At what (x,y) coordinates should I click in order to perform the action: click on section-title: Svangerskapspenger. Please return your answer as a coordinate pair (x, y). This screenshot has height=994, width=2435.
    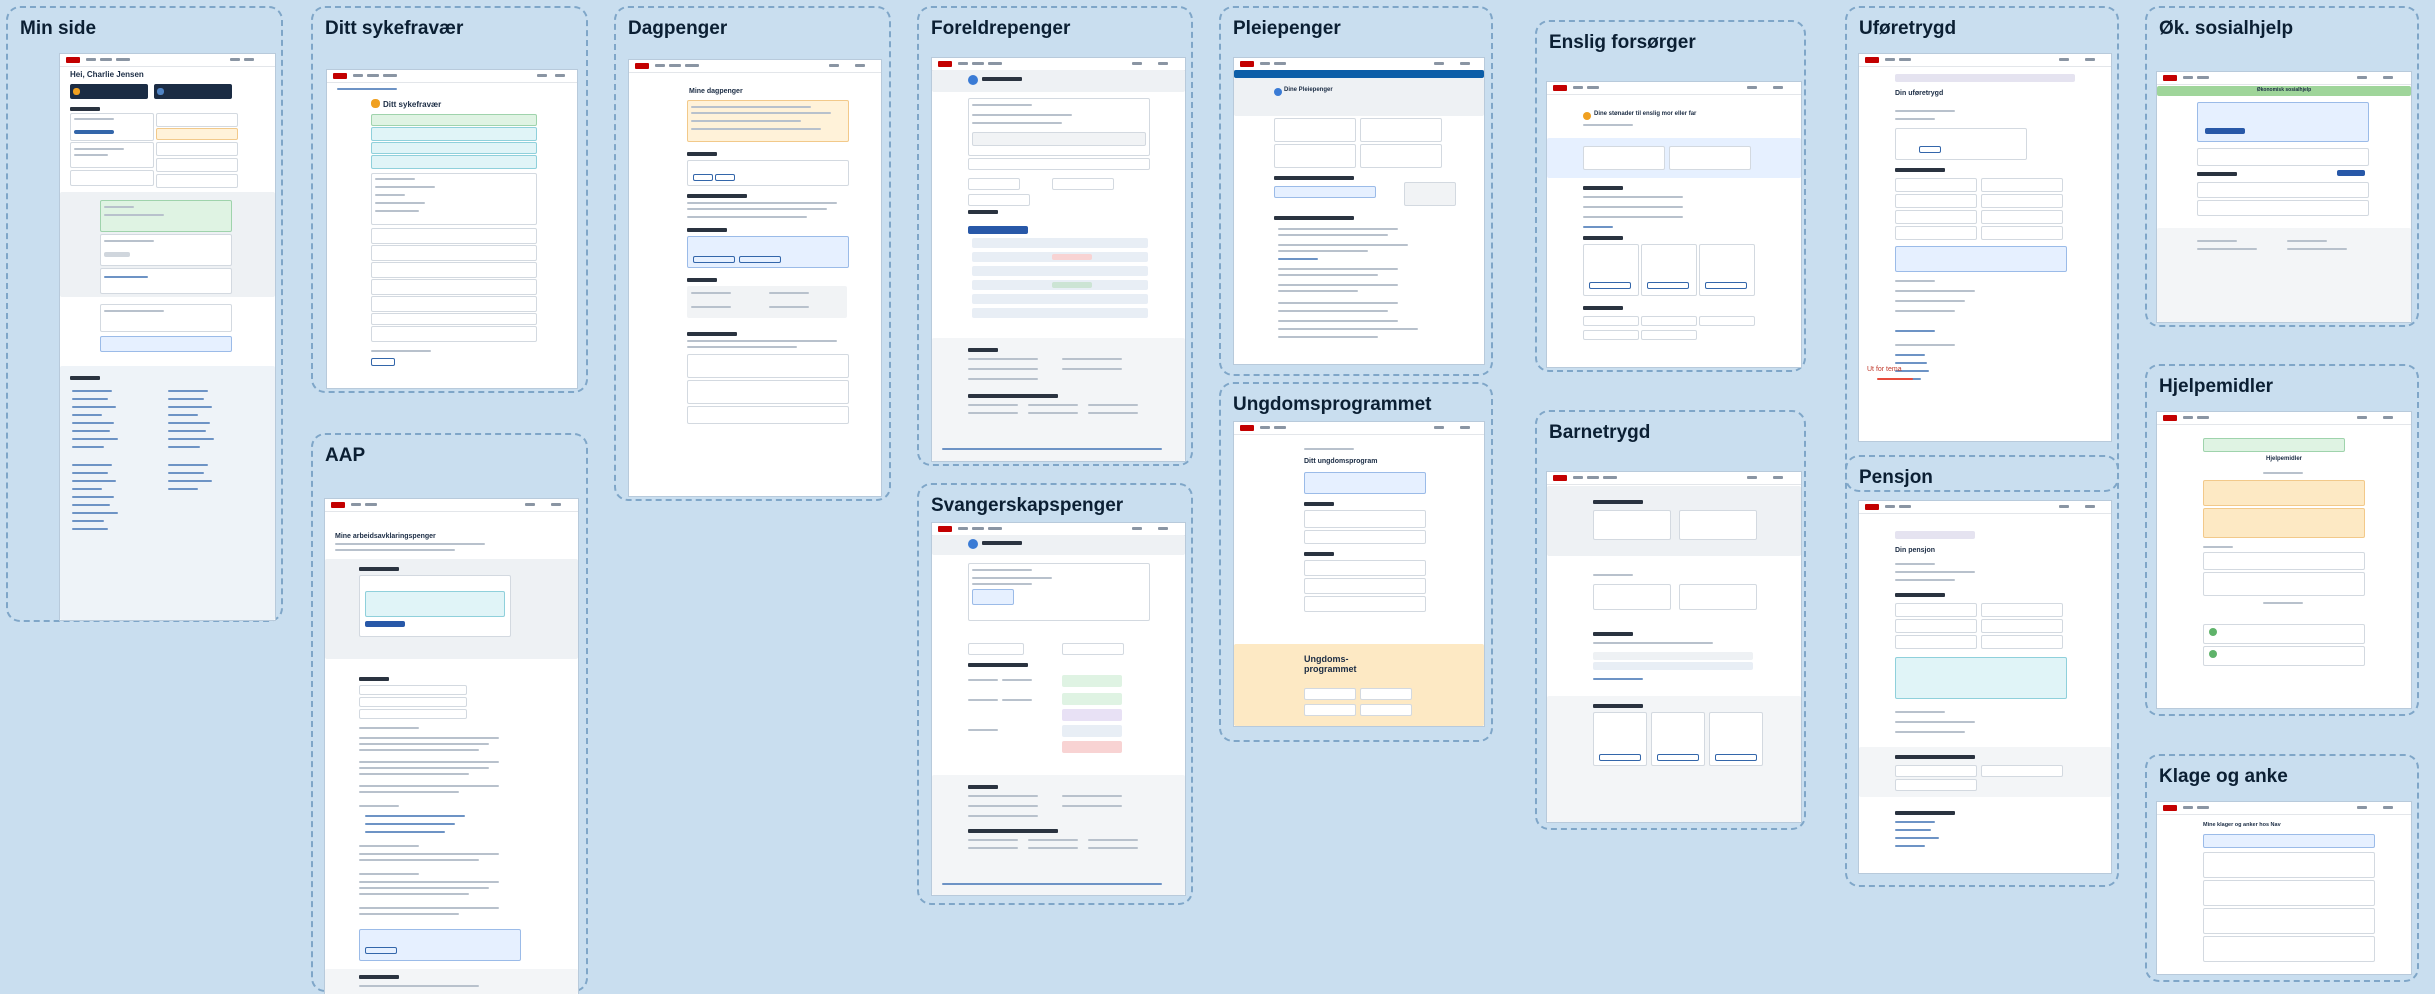
    Looking at the image, I should click on (1027, 505).